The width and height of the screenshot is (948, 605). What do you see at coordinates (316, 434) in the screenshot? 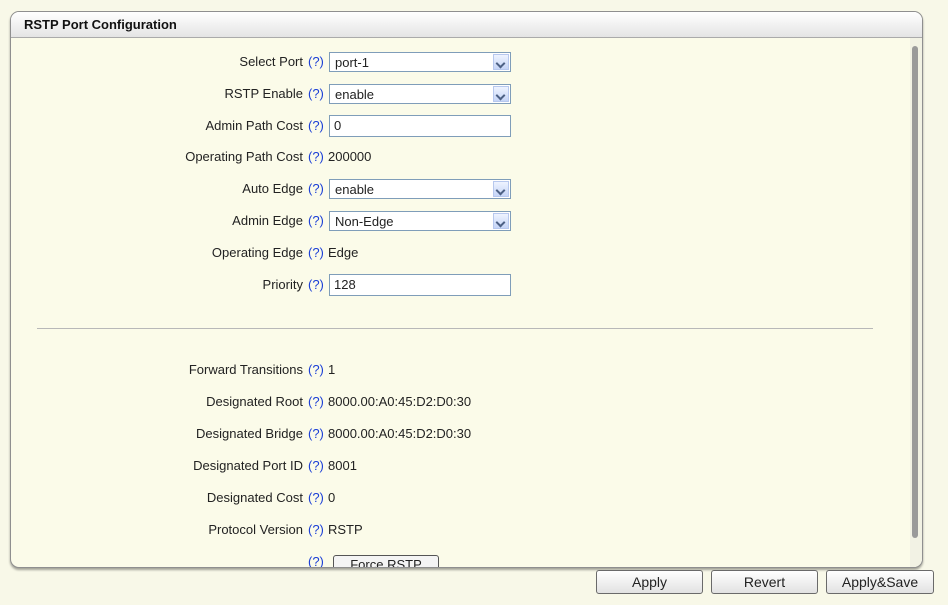
I see `designated-bridge-help-link: (?)` at bounding box center [316, 434].